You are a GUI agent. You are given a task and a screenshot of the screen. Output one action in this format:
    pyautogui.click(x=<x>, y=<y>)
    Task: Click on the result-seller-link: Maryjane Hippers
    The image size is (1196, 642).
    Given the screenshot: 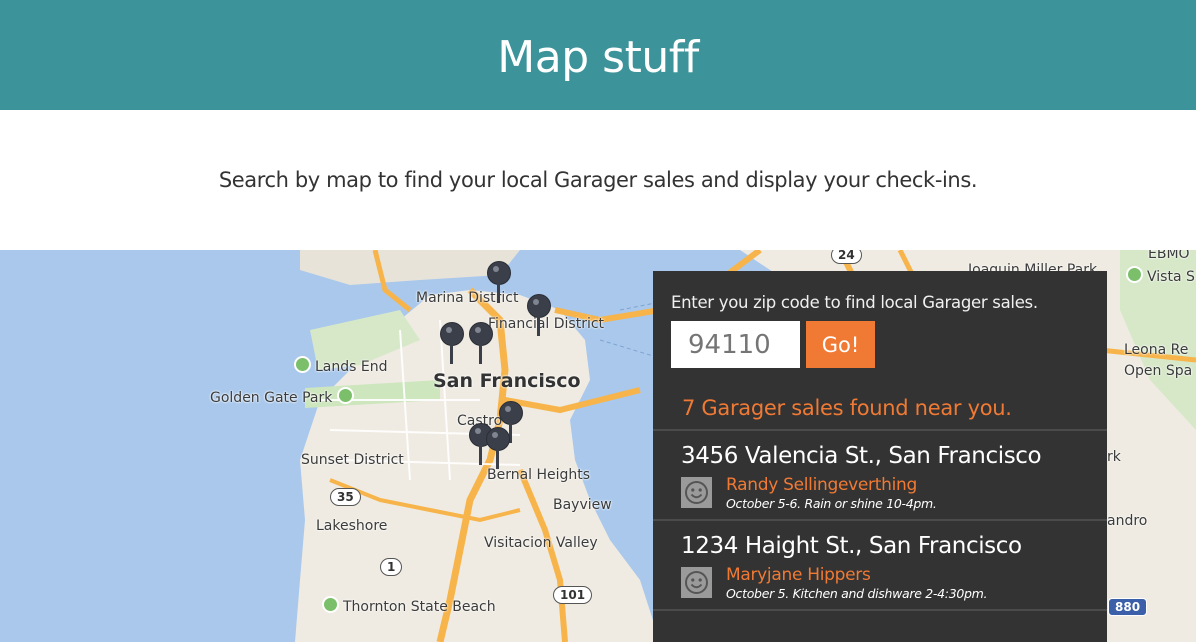 What is the action you would take?
    pyautogui.click(x=798, y=575)
    